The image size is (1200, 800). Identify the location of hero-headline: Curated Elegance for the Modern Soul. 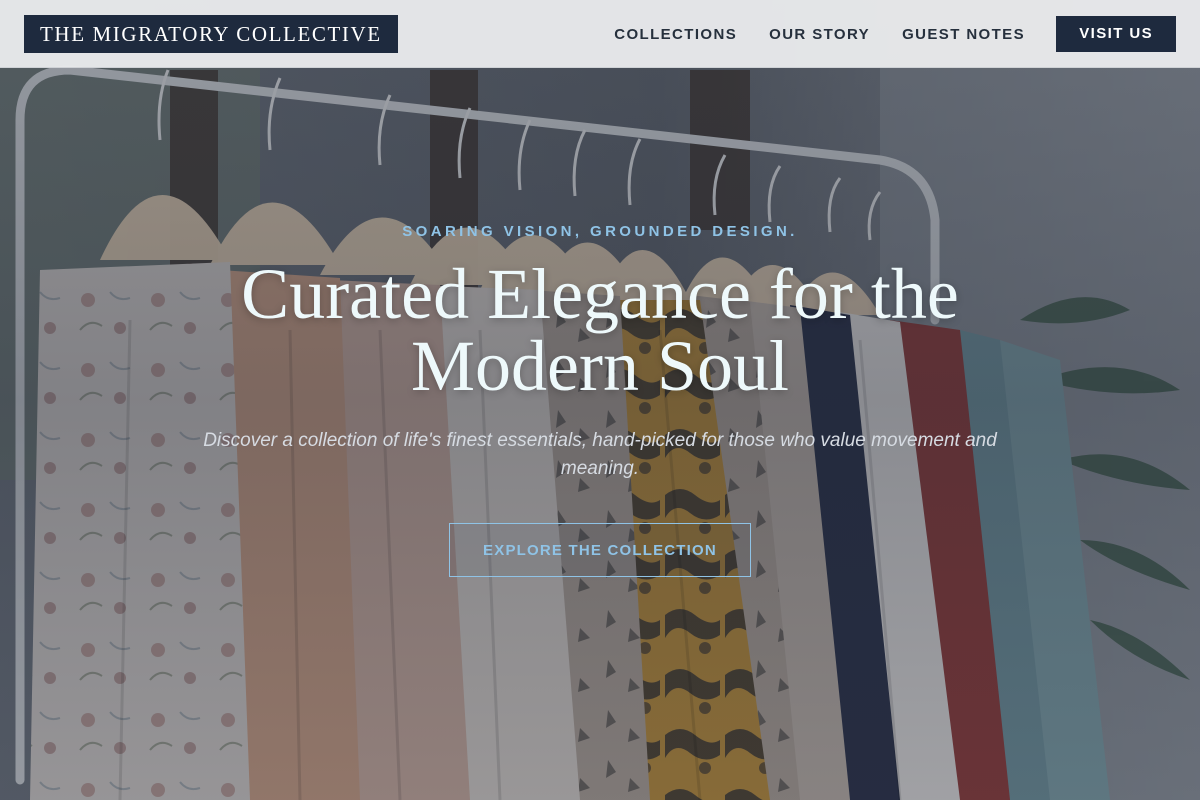
(600, 330).